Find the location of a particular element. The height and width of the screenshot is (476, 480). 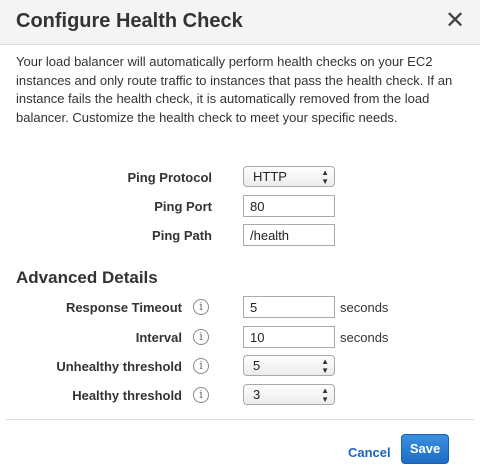

ping-protocol-value: HTTP is located at coordinates (270, 176).